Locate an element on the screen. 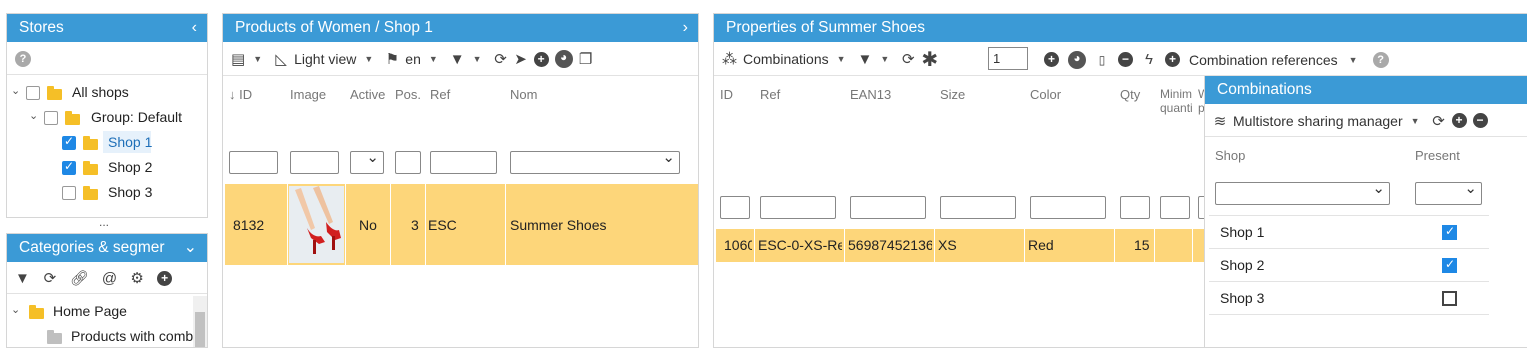 Image resolution: width=1527 pixels, height=348 pixels. table-row: 1060 ESC-0-XS-Re 56987452136 XS Red 15 is located at coordinates (962, 245).